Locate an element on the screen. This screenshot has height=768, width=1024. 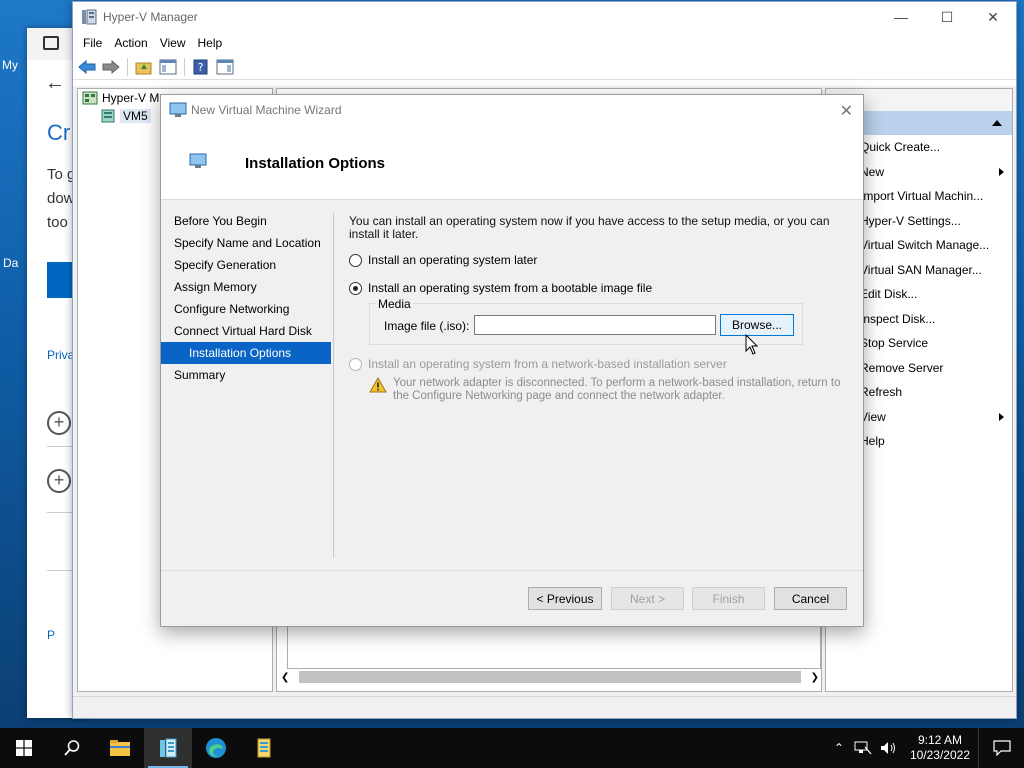
scroll-right-icon: ❯ is located at coordinates (815, 677).